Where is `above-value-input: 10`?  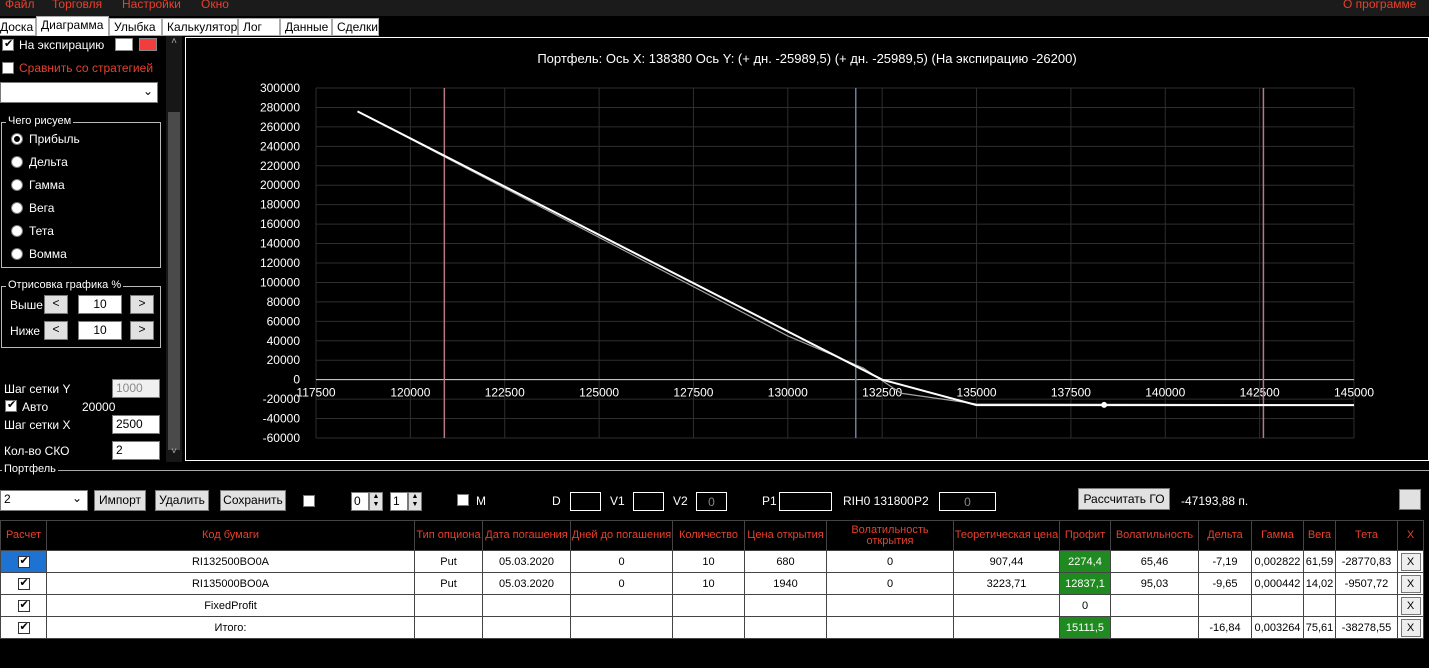 above-value-input: 10 is located at coordinates (100, 304).